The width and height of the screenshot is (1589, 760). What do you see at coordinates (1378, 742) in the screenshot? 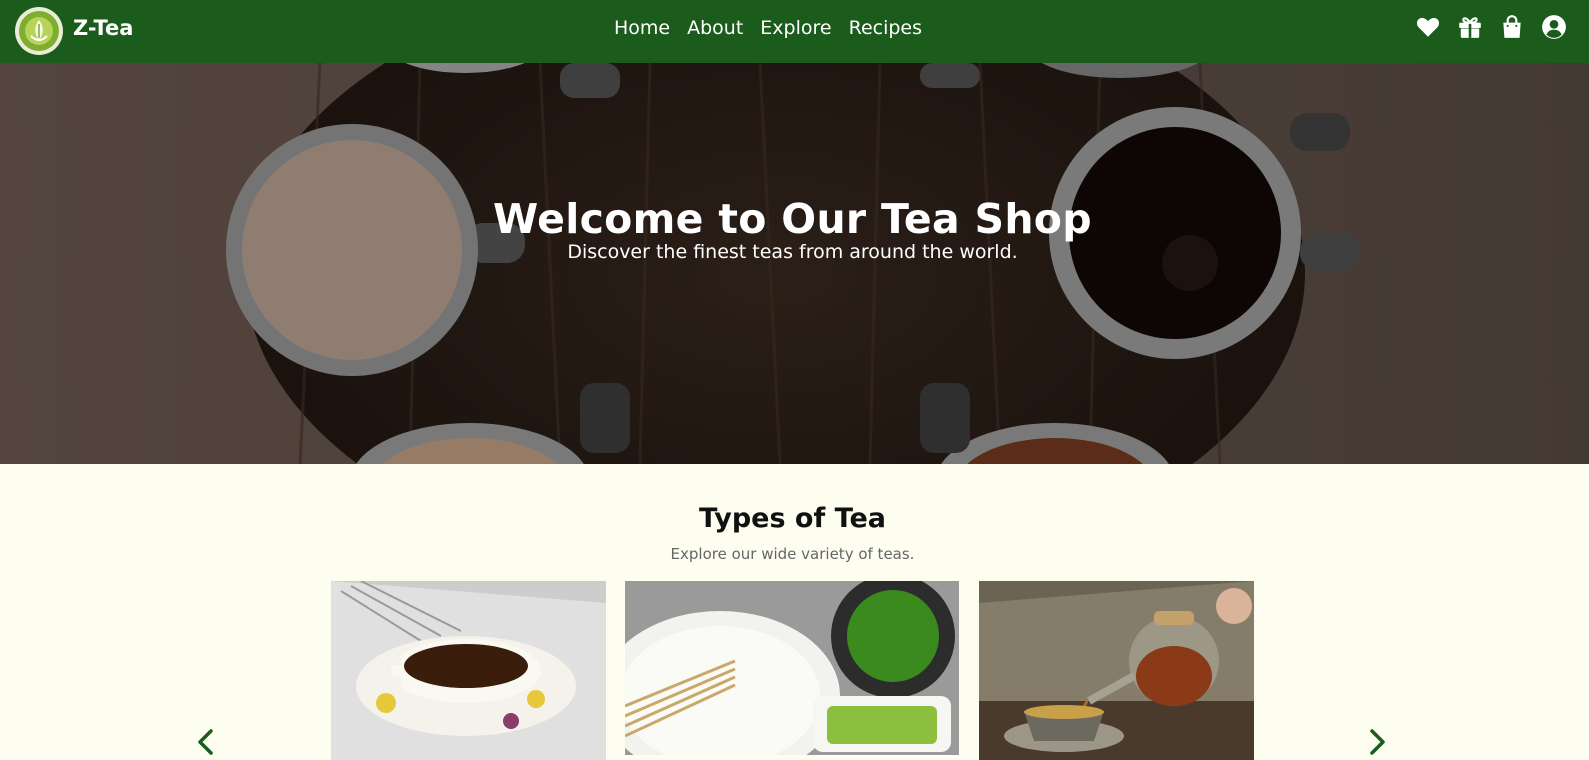
I see `chevron-right-icon` at bounding box center [1378, 742].